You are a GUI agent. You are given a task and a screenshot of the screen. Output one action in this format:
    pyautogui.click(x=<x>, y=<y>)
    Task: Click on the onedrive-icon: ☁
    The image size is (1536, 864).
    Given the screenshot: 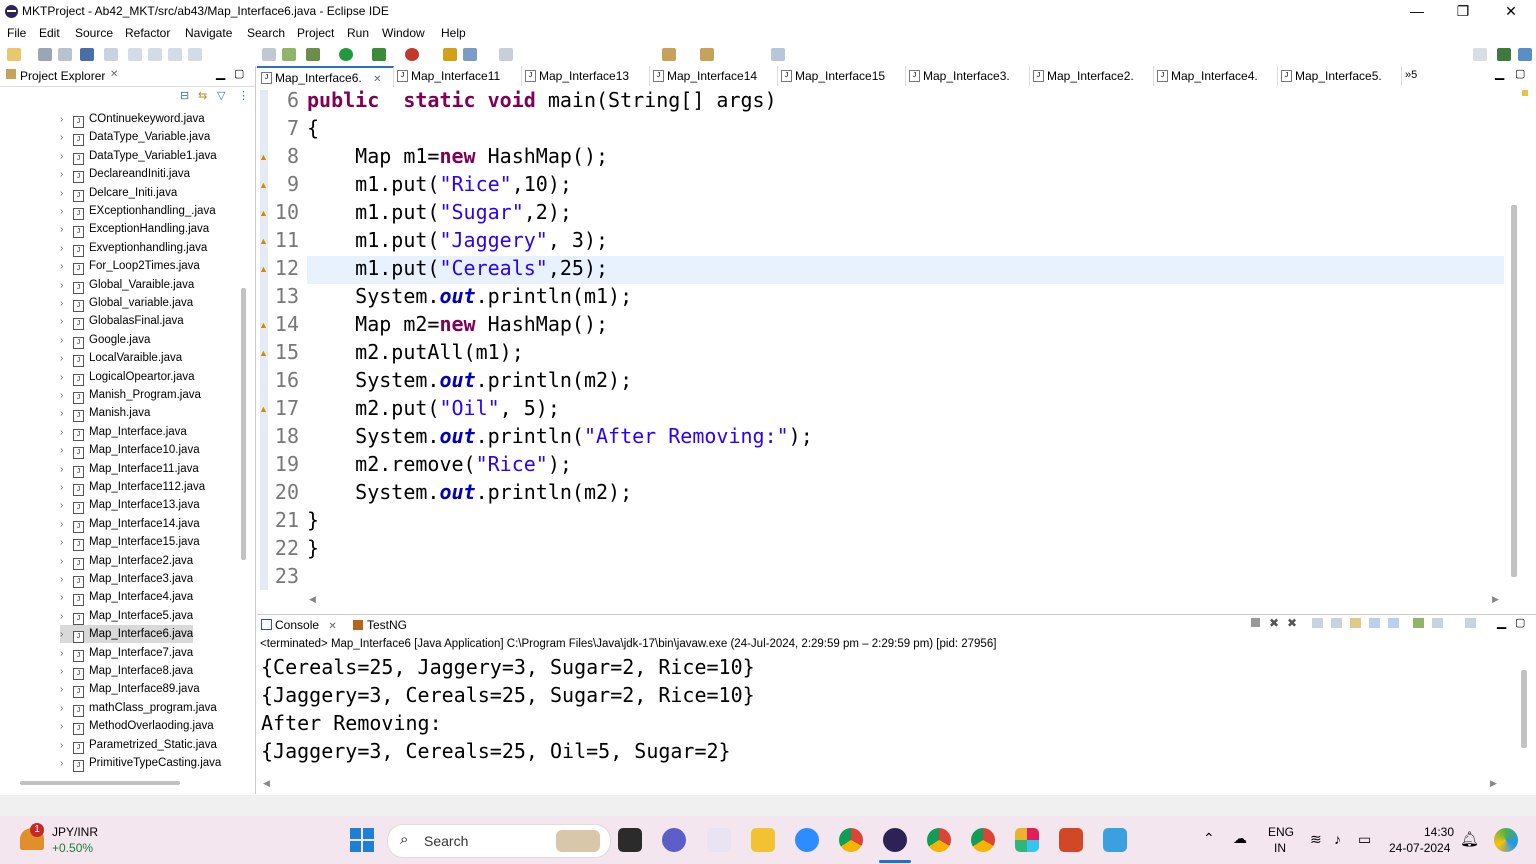 What is the action you would take?
    pyautogui.click(x=1240, y=838)
    